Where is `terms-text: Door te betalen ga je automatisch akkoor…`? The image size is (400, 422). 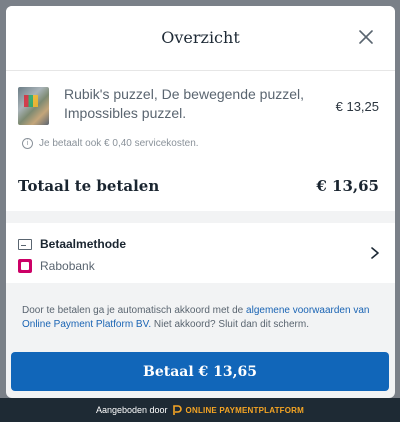 terms-text: Door te betalen ga je automatisch akkoor… is located at coordinates (200, 318).